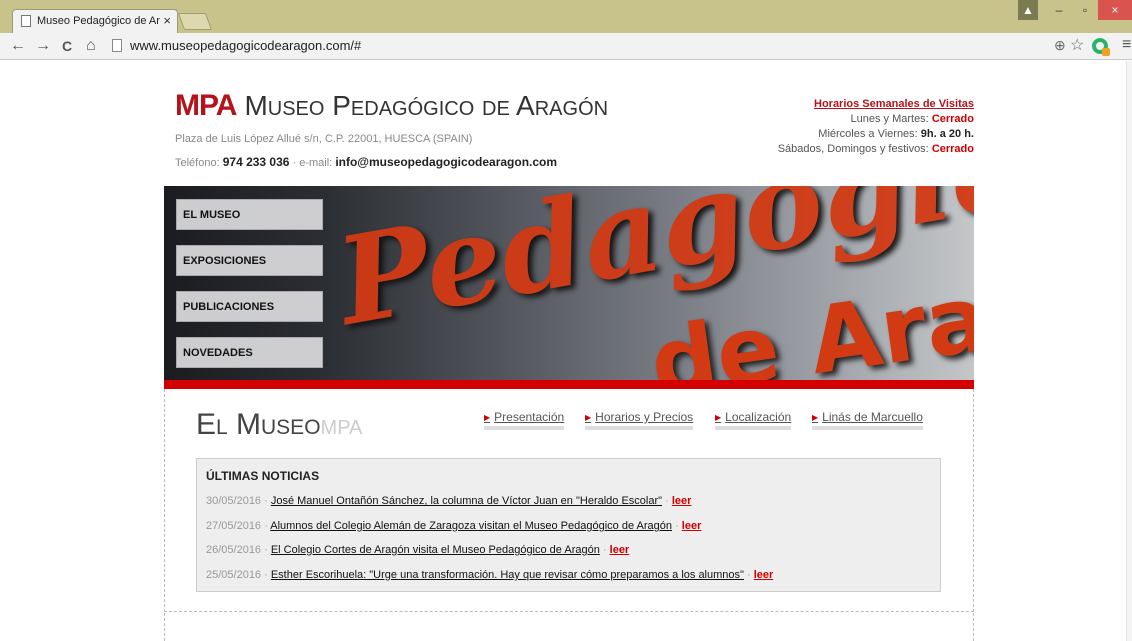  Describe the element at coordinates (876, 104) in the screenshot. I see `hours-title-link: Horarios Semanales de Visitas` at that location.